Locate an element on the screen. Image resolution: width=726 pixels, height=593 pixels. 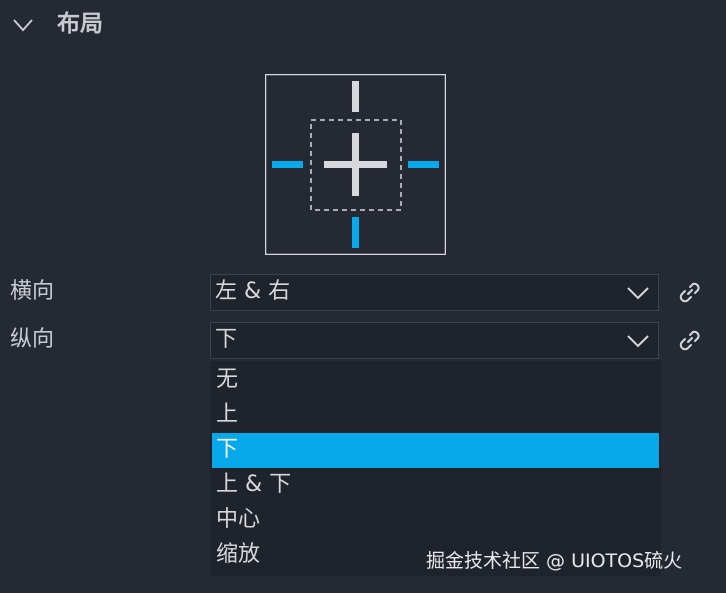
vertical-label: 纵向 is located at coordinates (32, 339).